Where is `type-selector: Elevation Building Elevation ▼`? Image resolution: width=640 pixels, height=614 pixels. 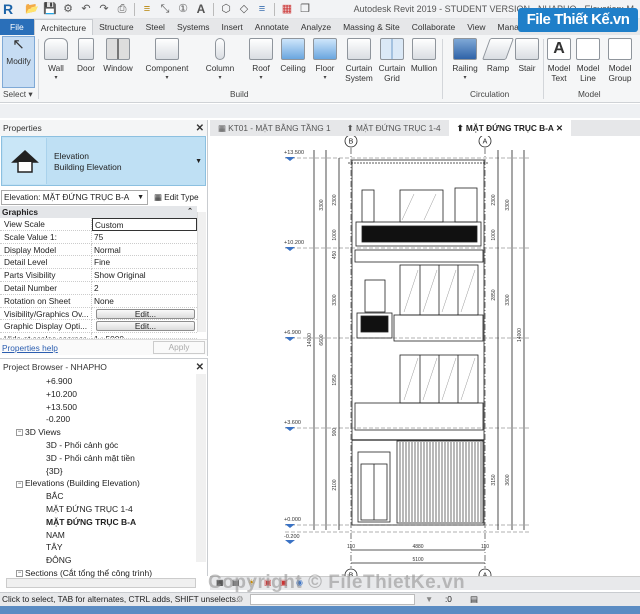 type-selector: Elevation Building Elevation ▼ is located at coordinates (103, 161).